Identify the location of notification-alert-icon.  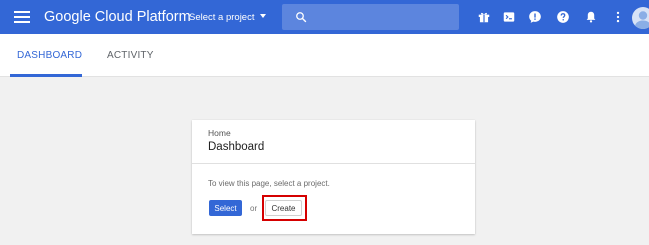
(535, 17).